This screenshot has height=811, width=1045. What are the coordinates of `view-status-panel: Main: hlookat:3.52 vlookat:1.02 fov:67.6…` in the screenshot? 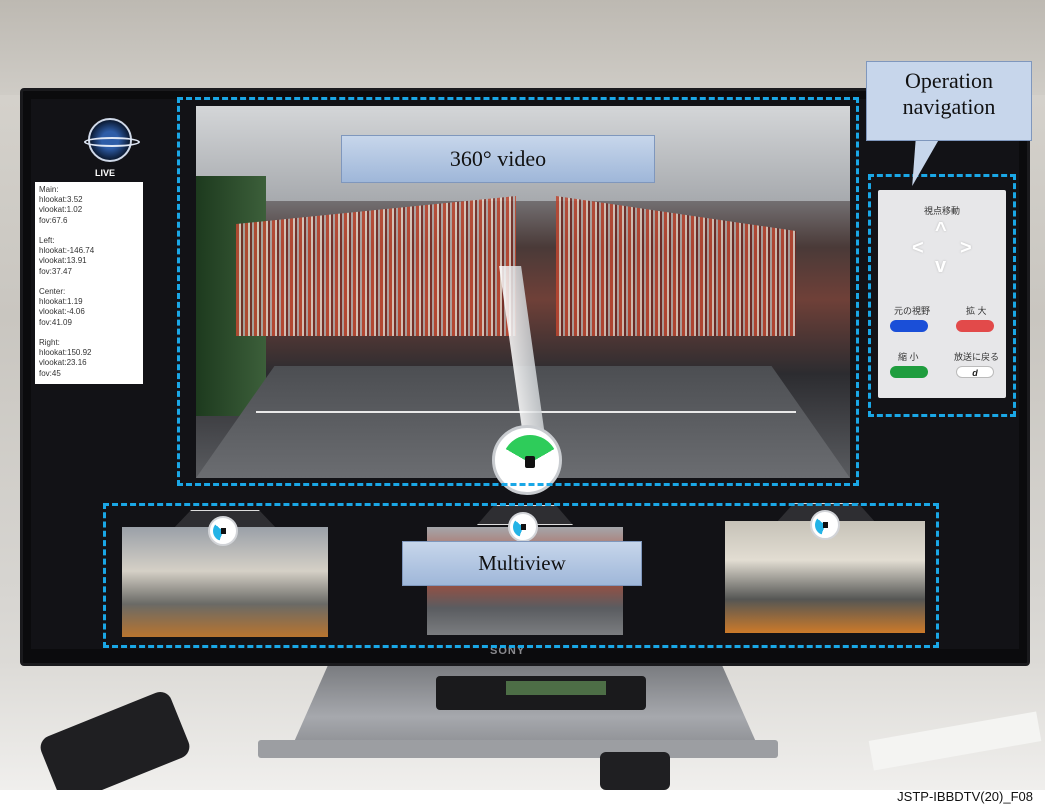 It's located at (89, 283).